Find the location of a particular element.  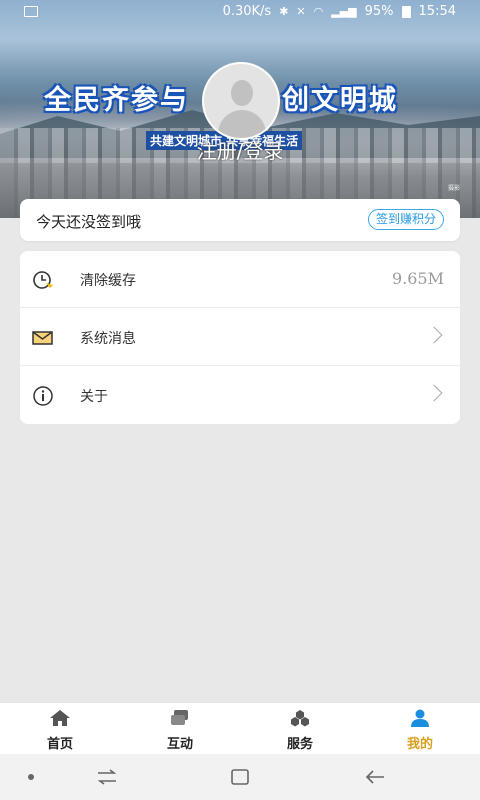

tab-service: 服务 is located at coordinates (300, 729).